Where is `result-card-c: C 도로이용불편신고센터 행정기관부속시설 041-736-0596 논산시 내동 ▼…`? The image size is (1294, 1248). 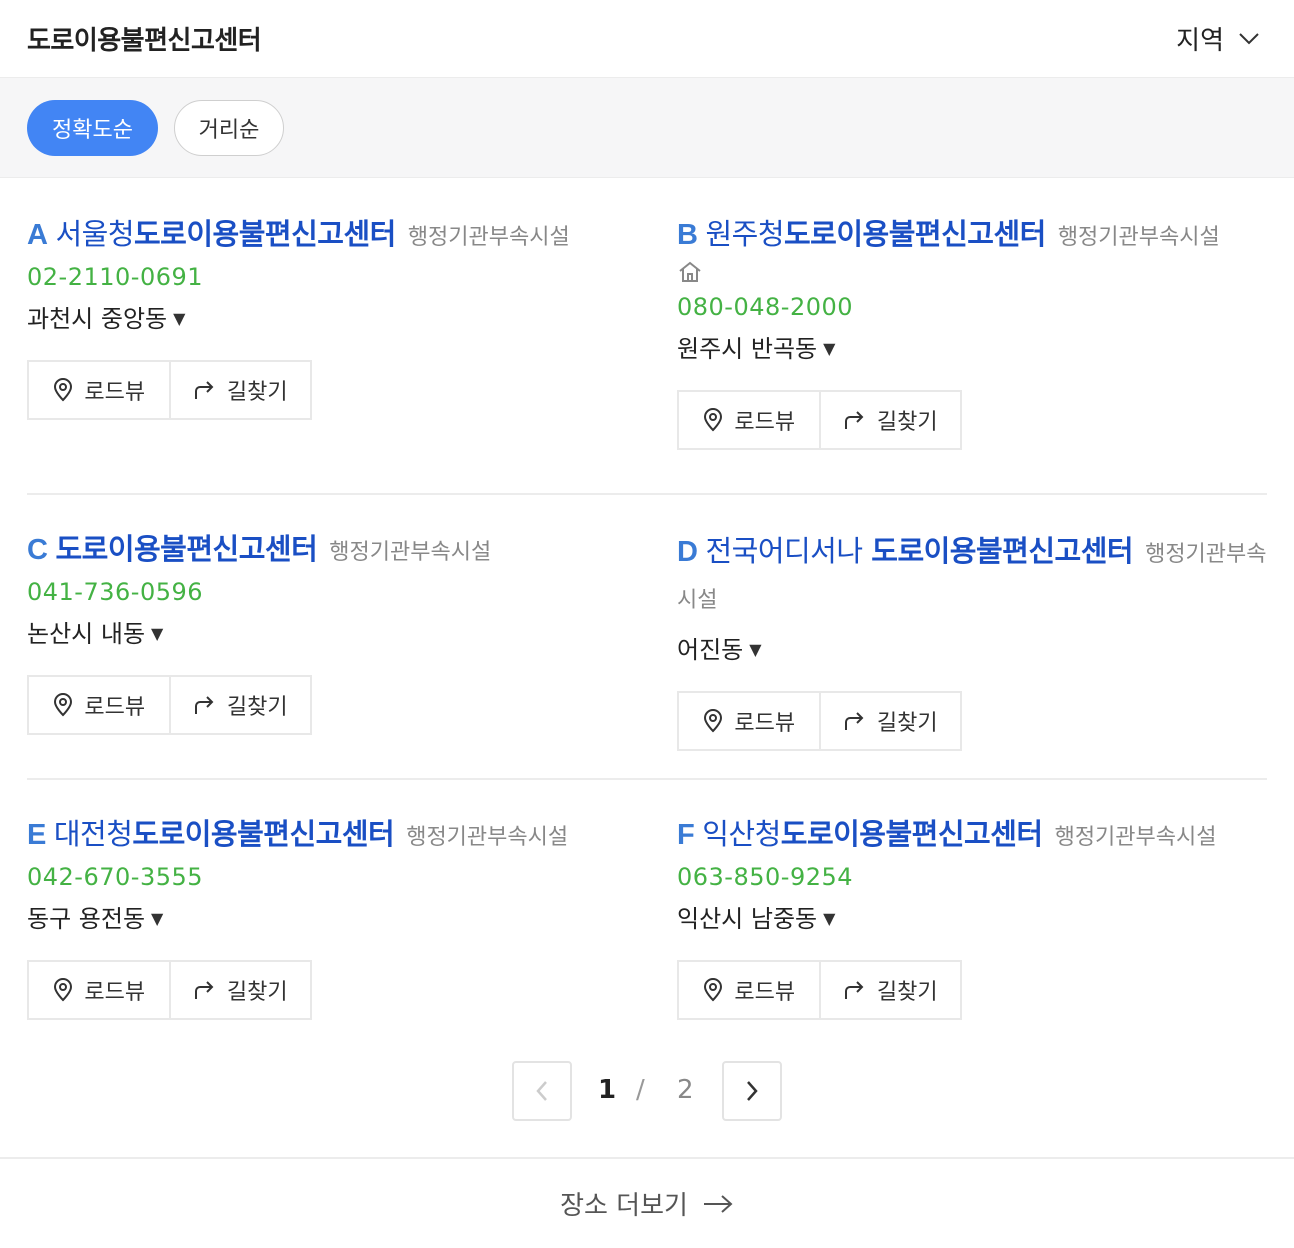 result-card-c: C 도로이용불편신고센터 행정기관부속시설 041-736-0596 논산시 내동 ▼… is located at coordinates (327, 632).